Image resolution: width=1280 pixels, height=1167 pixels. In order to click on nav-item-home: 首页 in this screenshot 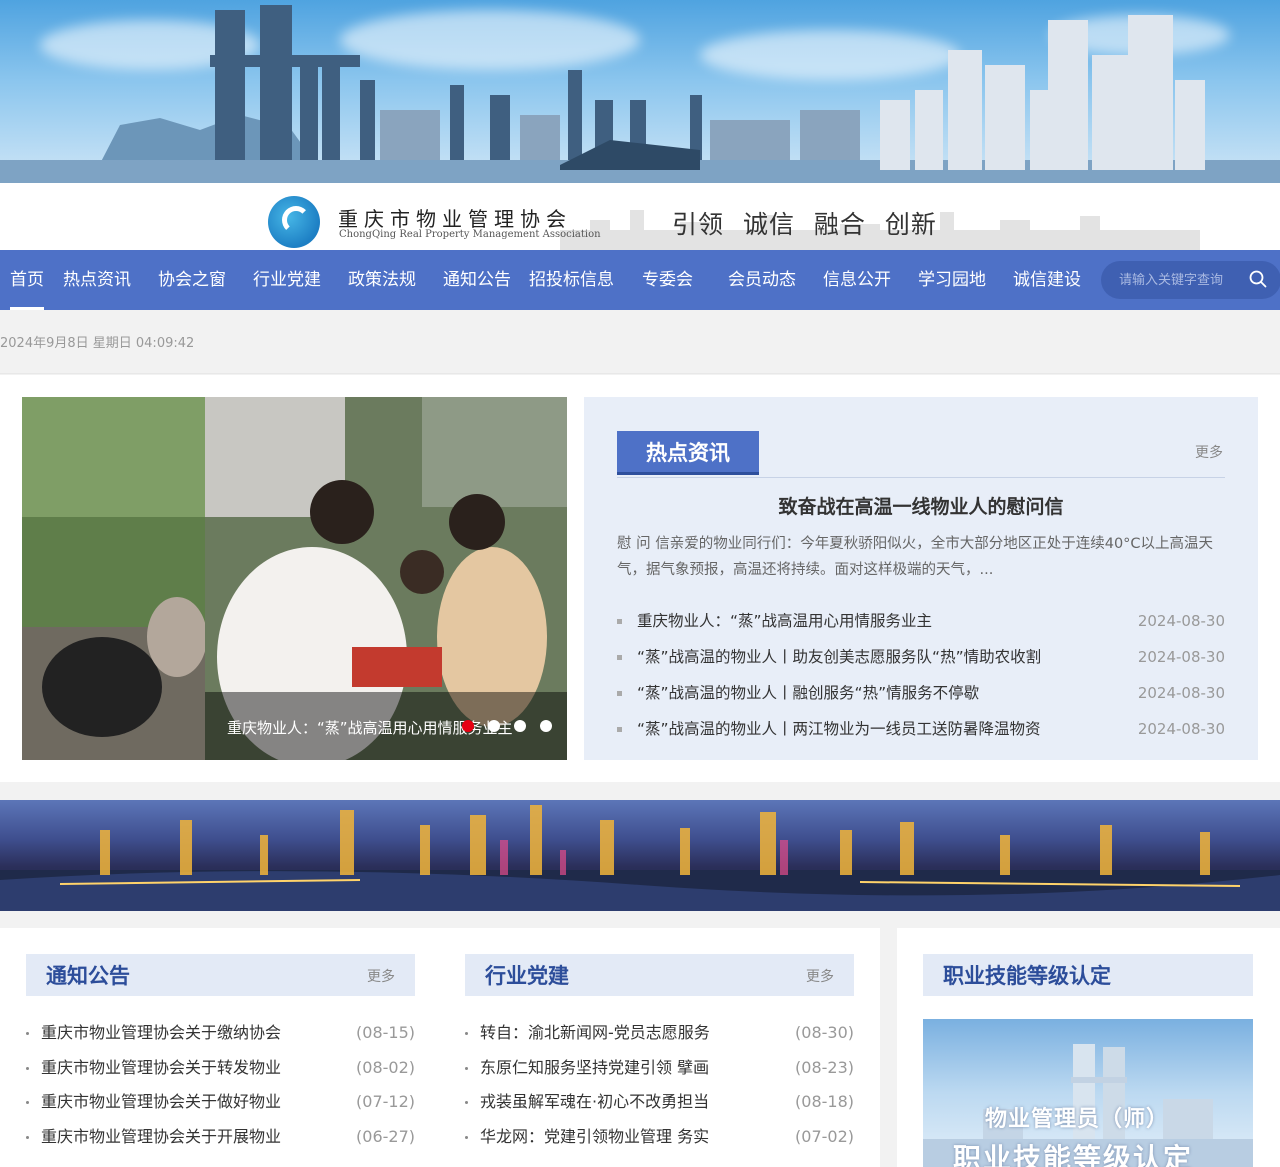, I will do `click(27, 280)`.